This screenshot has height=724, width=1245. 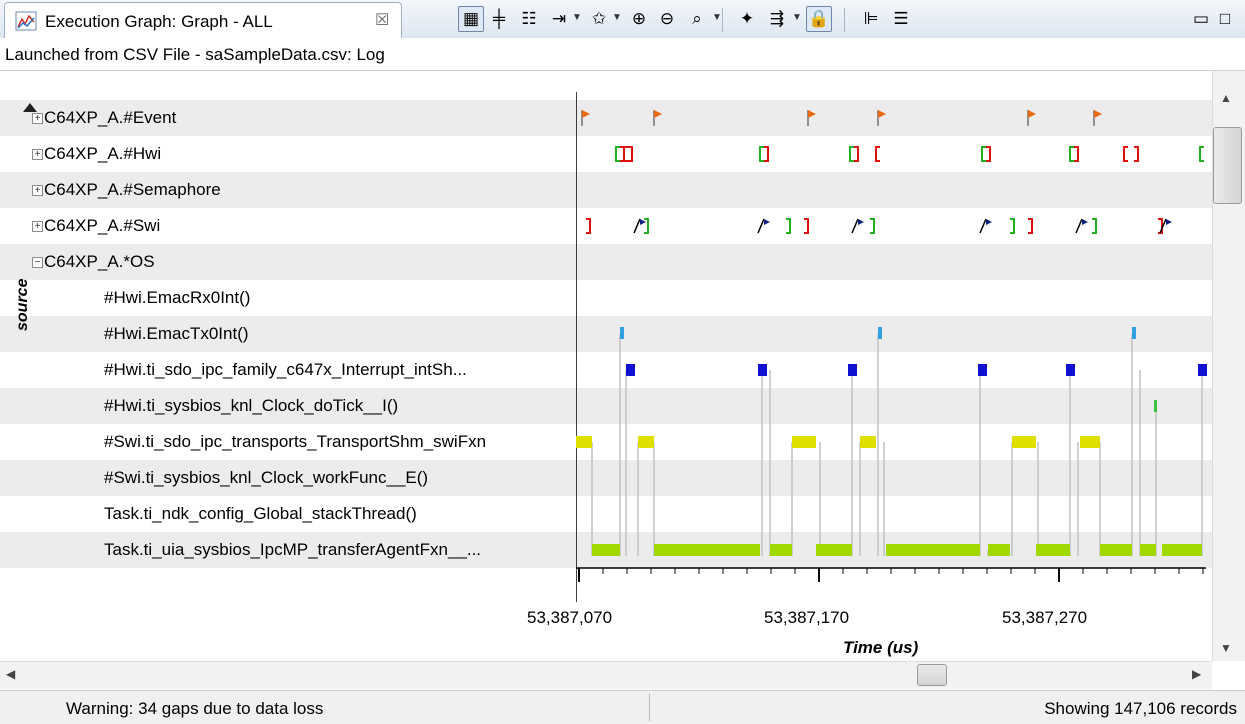 What do you see at coordinates (22, 304) in the screenshot?
I see `source-axis-label: source` at bounding box center [22, 304].